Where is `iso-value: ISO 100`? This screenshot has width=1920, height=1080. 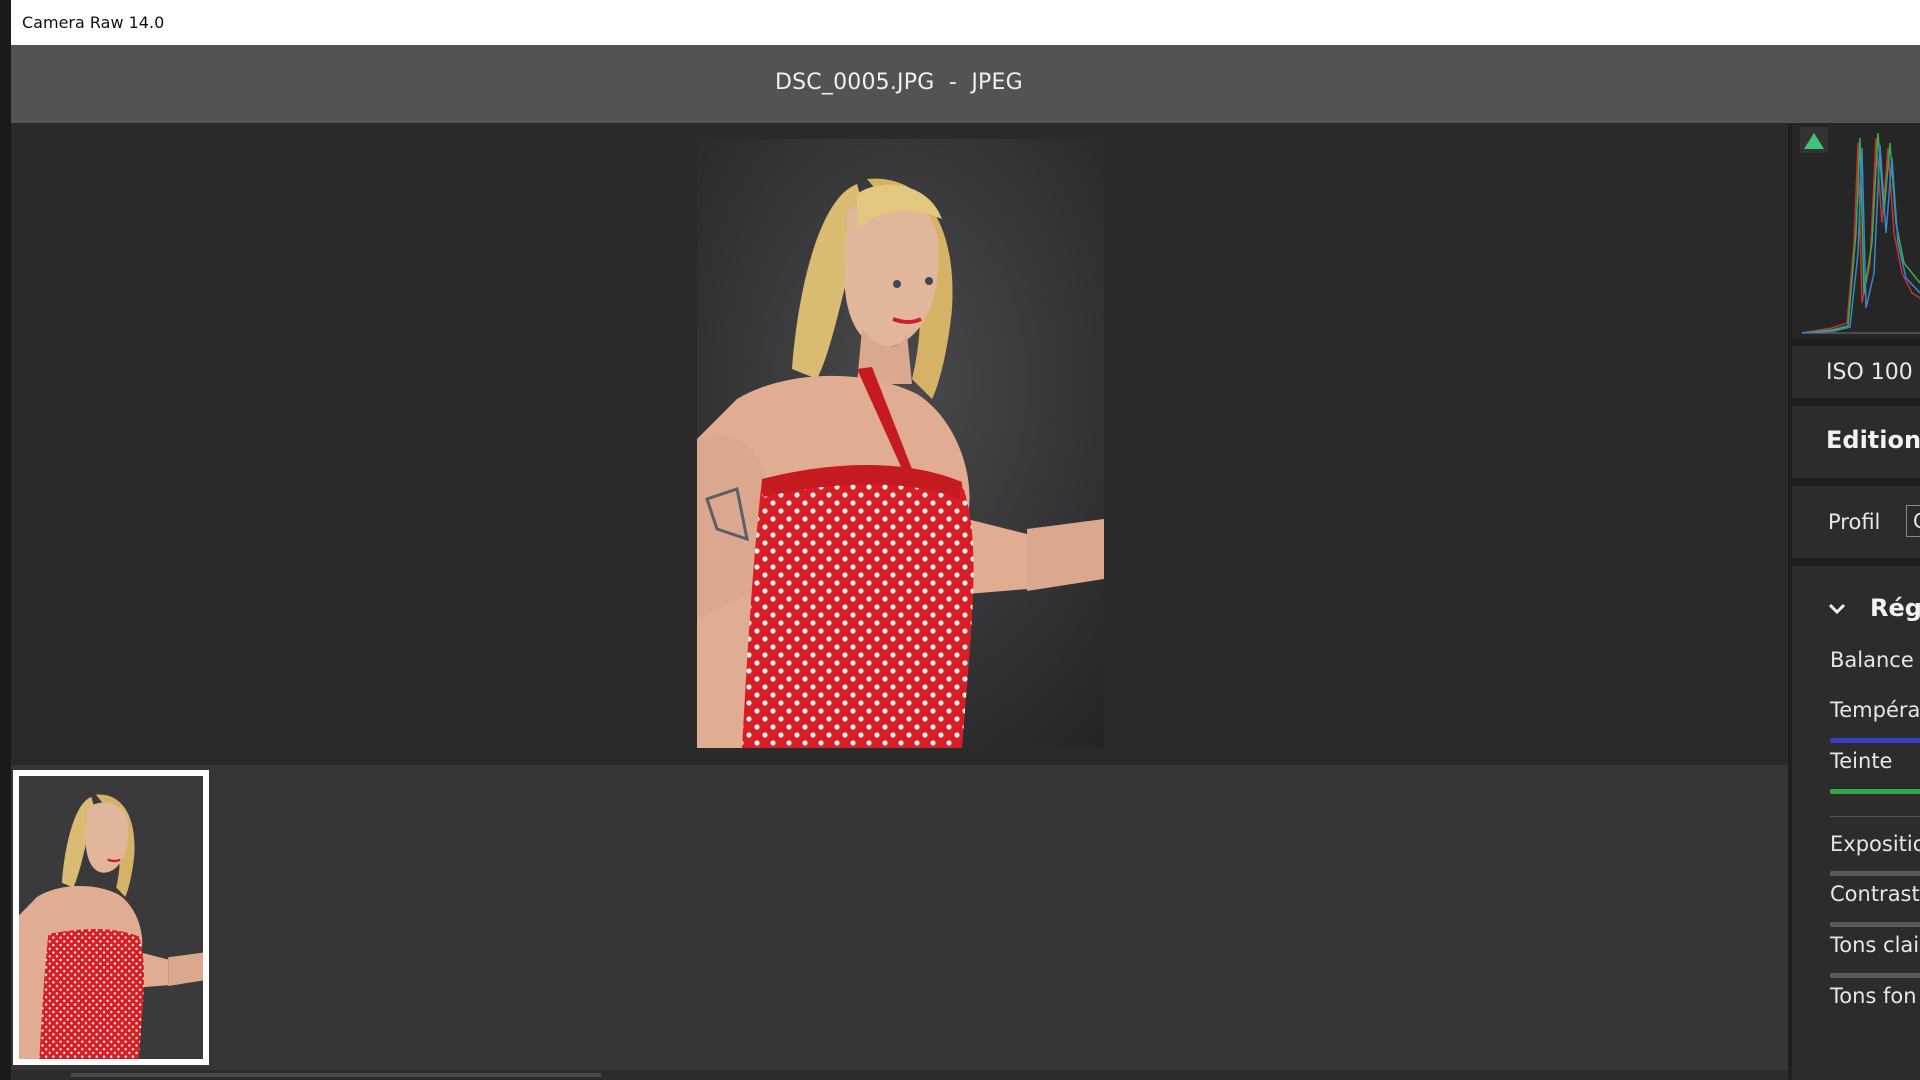 iso-value: ISO 100 is located at coordinates (1869, 372).